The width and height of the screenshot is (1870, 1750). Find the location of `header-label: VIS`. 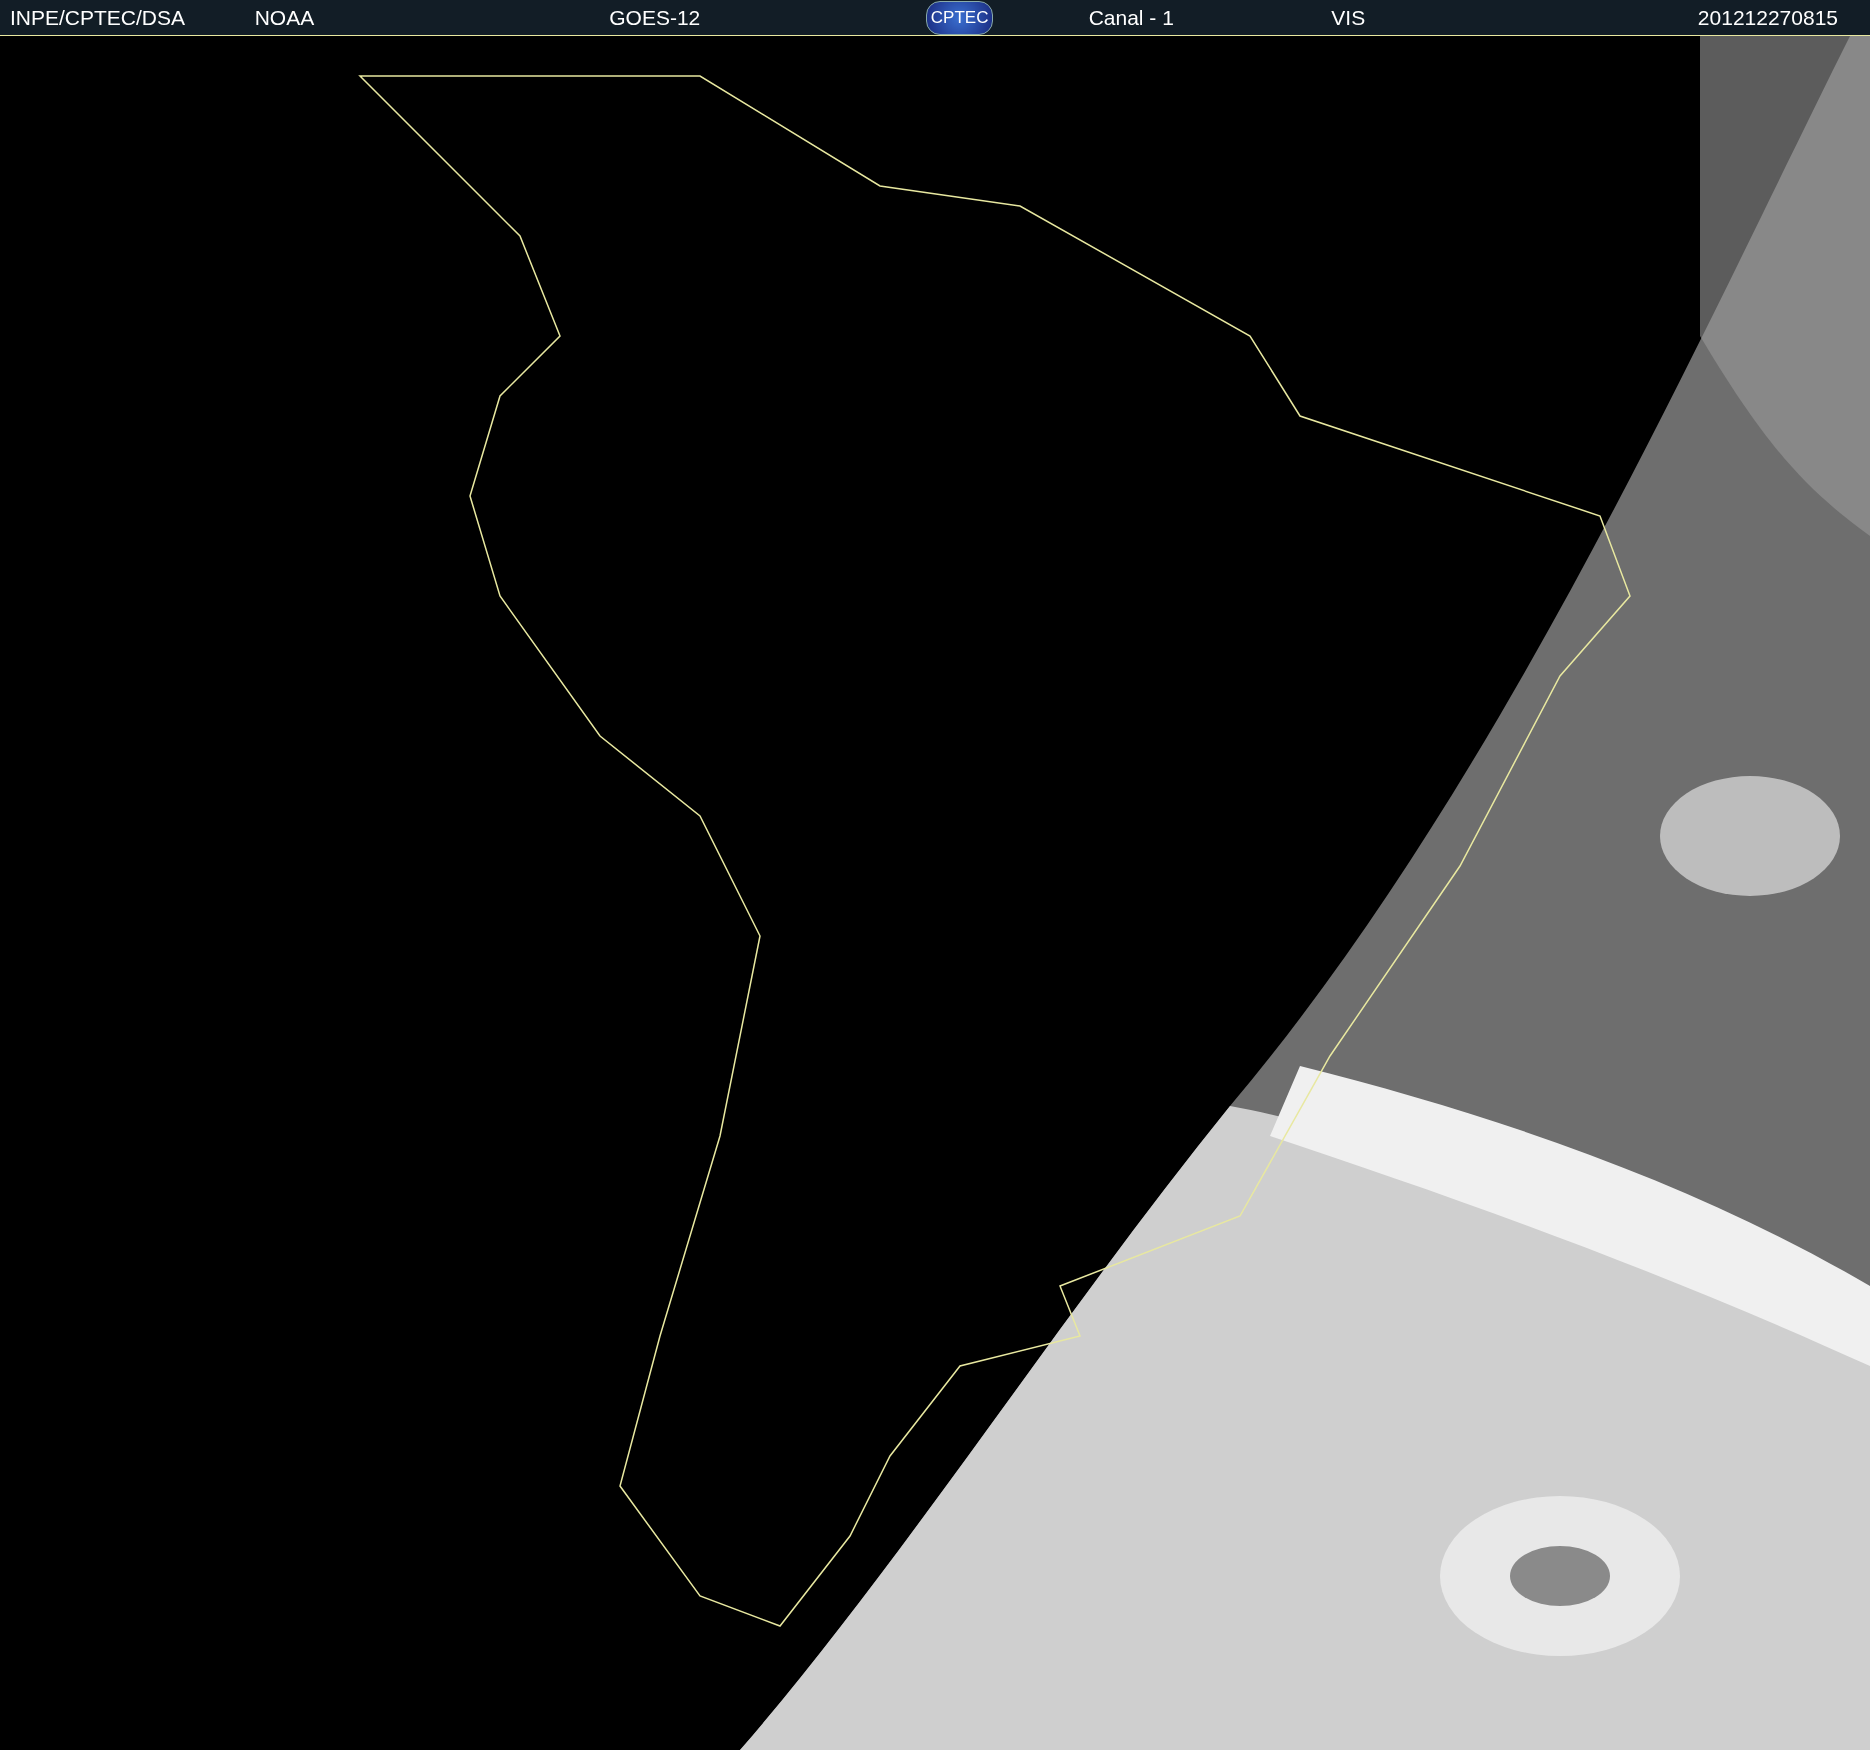

header-label: VIS is located at coordinates (1348, 17).